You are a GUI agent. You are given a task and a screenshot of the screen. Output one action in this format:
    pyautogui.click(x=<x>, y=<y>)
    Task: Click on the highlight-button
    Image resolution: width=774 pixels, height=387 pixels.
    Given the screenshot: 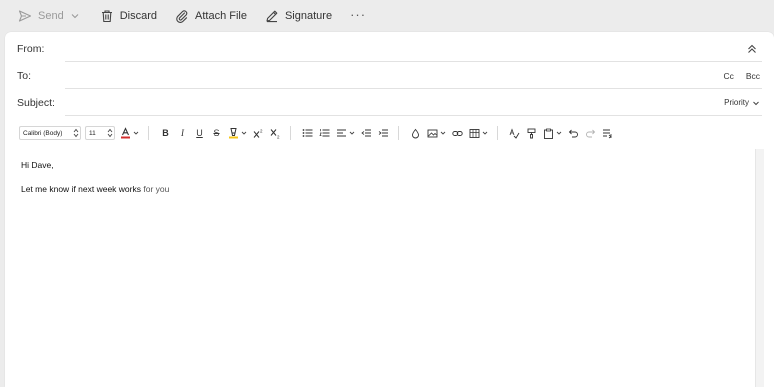 What is the action you would take?
    pyautogui.click(x=233, y=133)
    